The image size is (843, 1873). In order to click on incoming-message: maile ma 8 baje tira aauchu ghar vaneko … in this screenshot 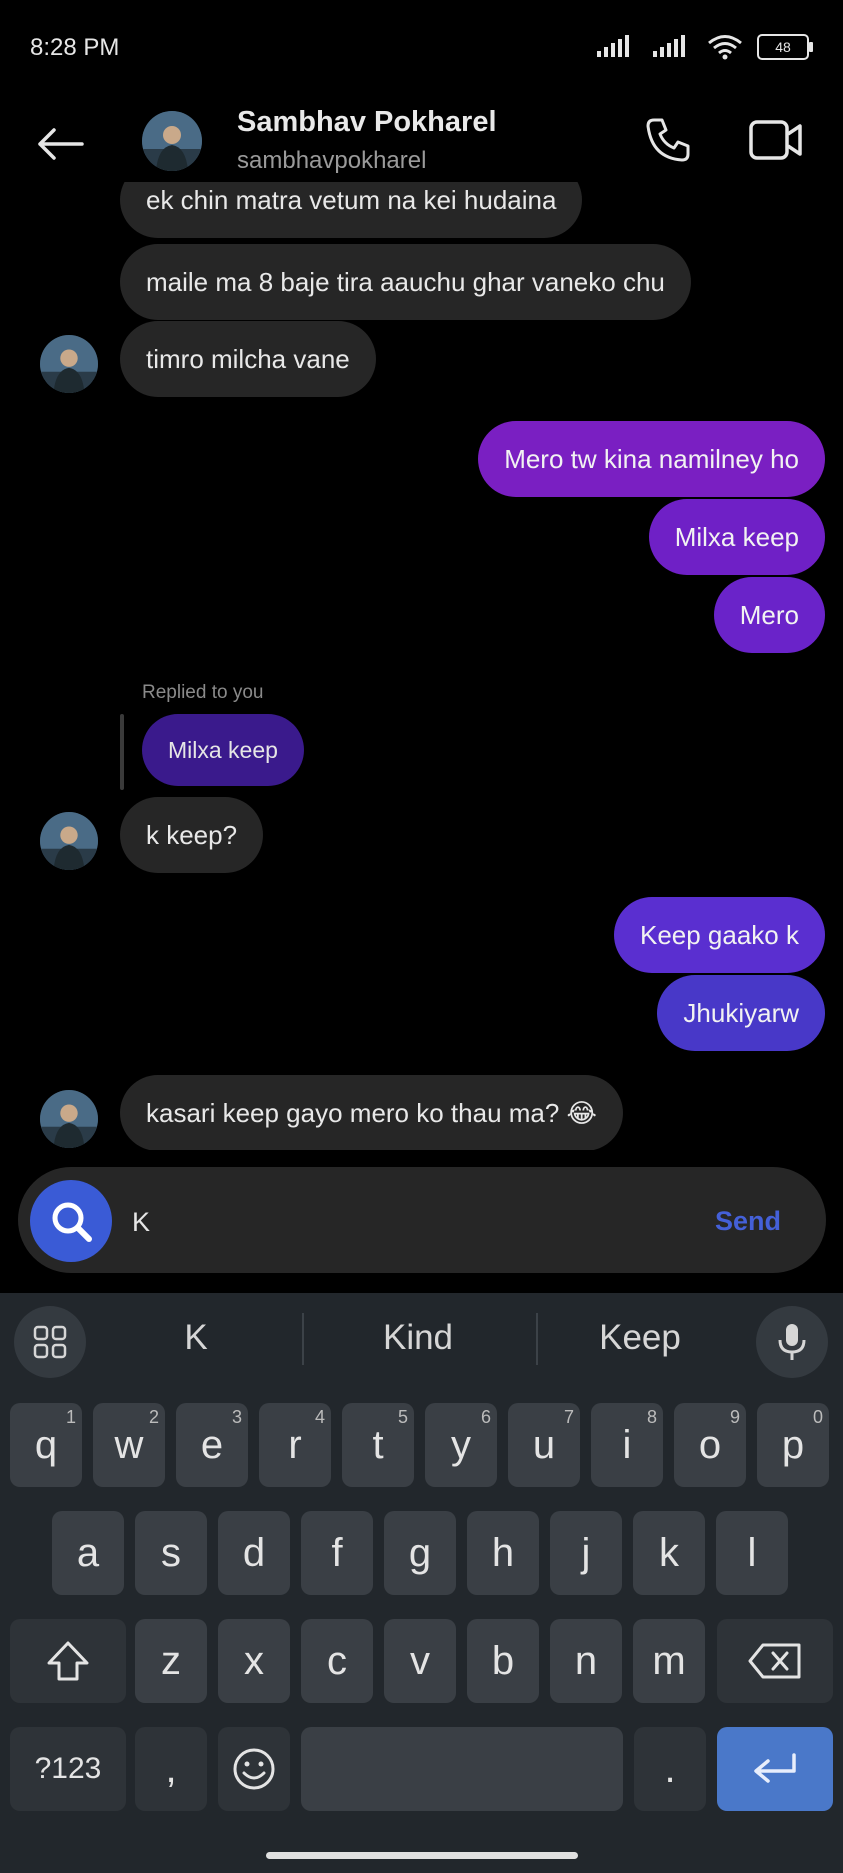, I will do `click(405, 282)`.